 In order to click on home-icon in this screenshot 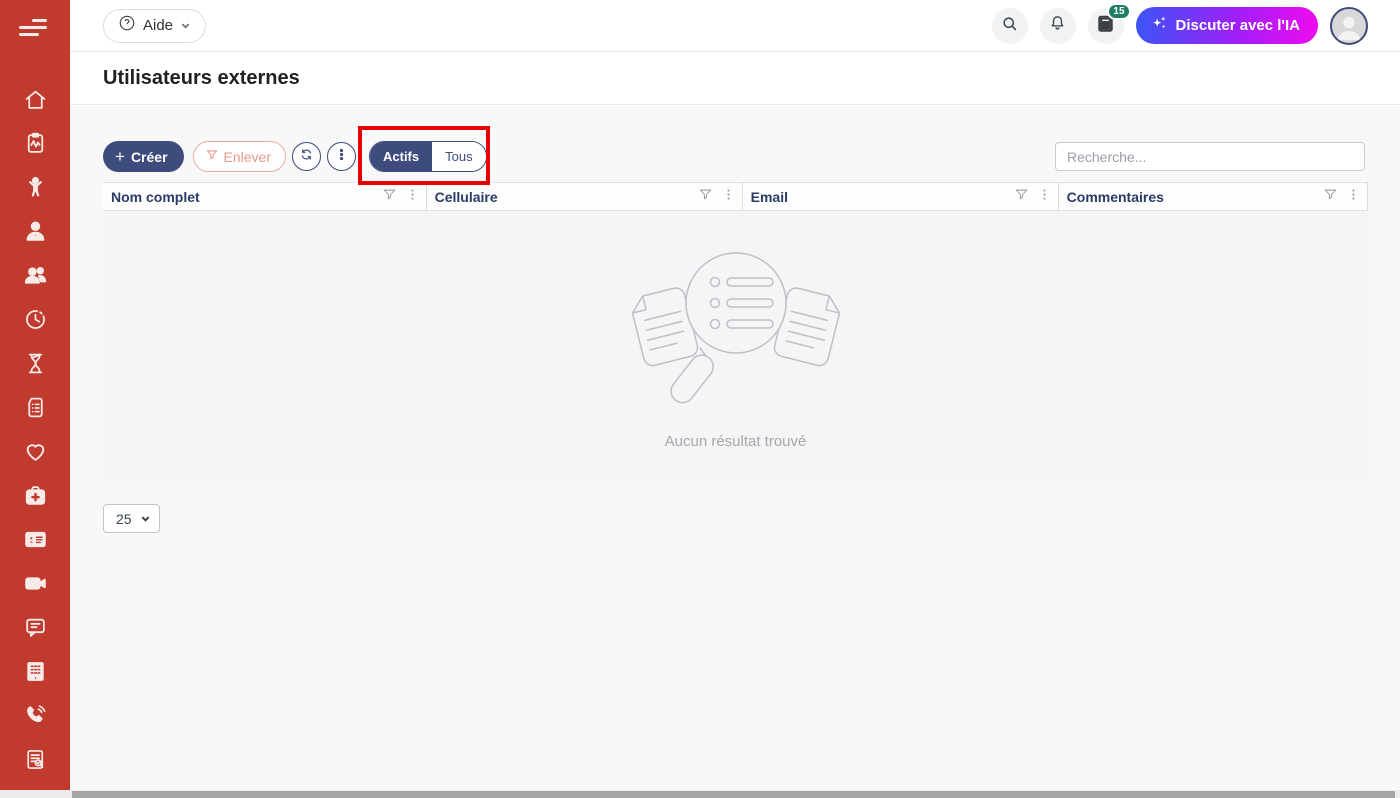, I will do `click(35, 102)`.